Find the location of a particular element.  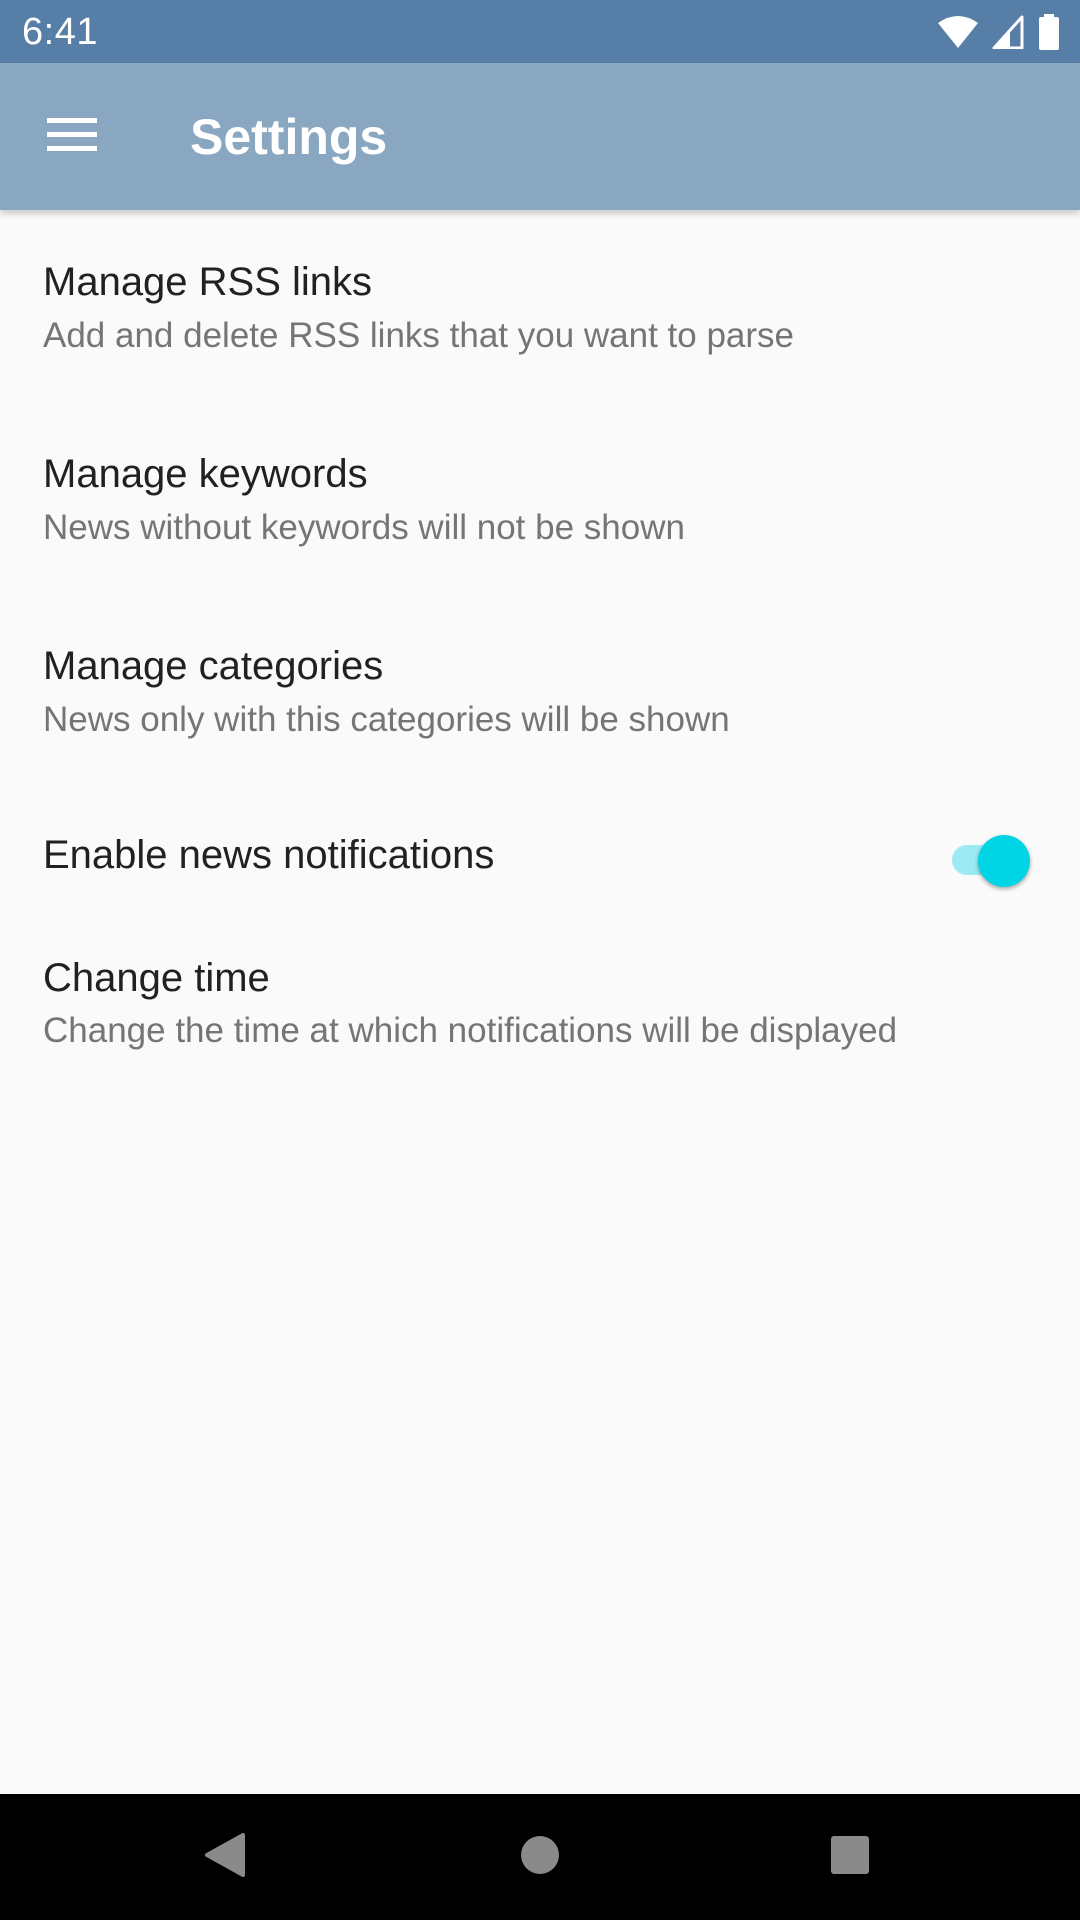

setting-title: Change time is located at coordinates (156, 978).